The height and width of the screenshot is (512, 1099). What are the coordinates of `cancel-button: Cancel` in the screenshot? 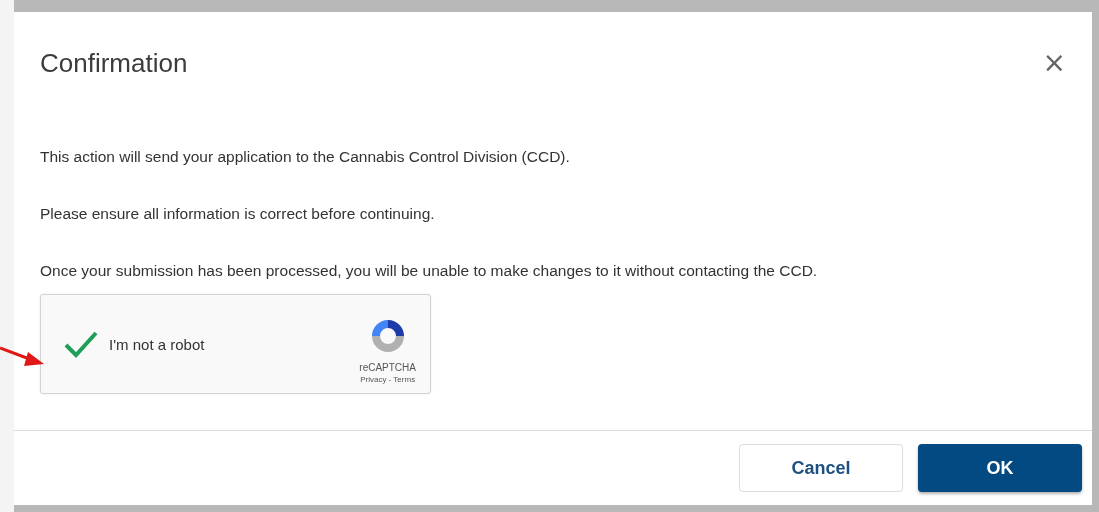 It's located at (821, 468).